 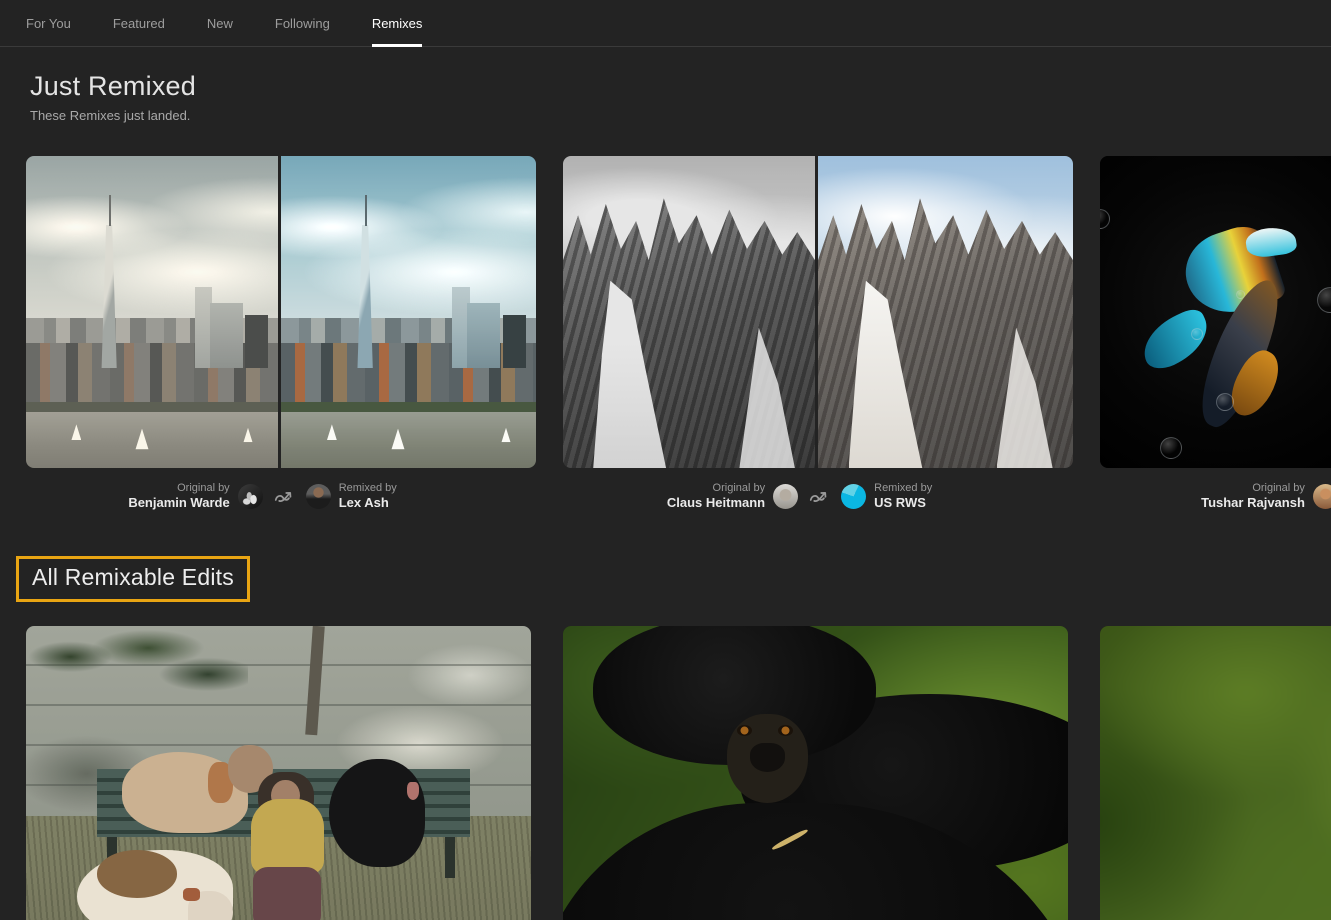 I want to click on remixable-photo-gorilla, so click(x=815, y=773).